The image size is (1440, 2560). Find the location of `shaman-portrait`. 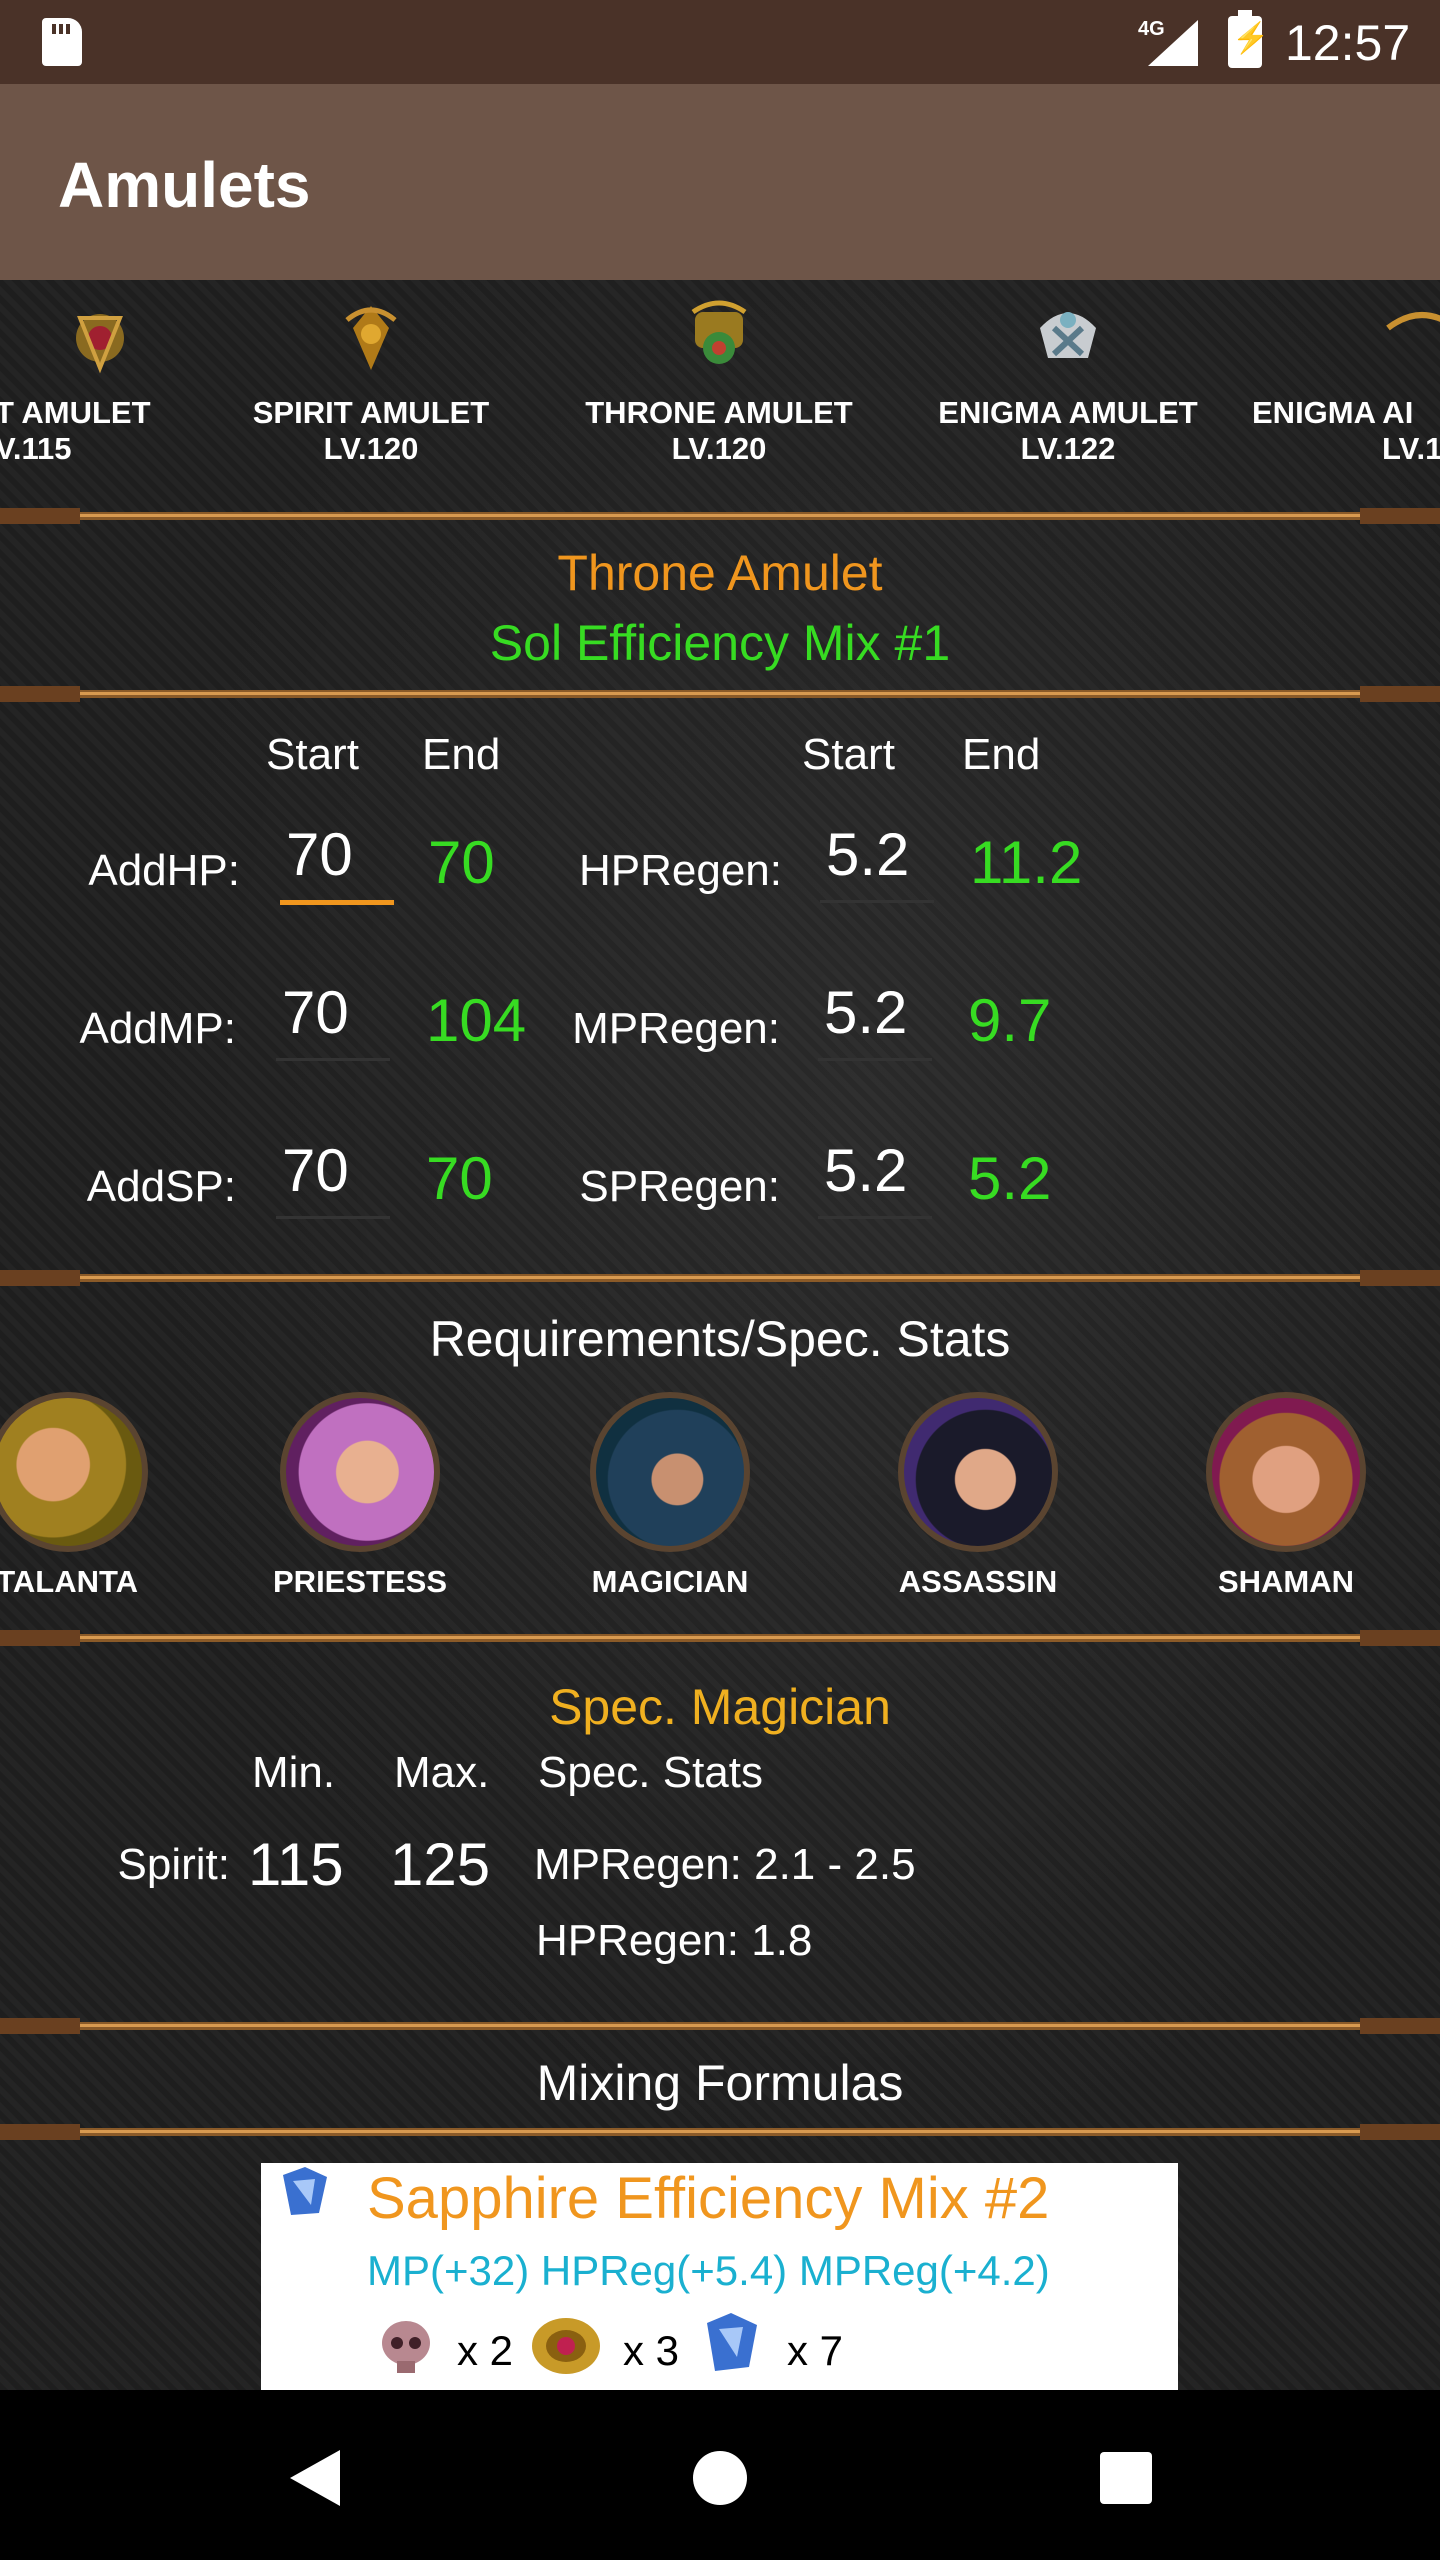

shaman-portrait is located at coordinates (1286, 1472).